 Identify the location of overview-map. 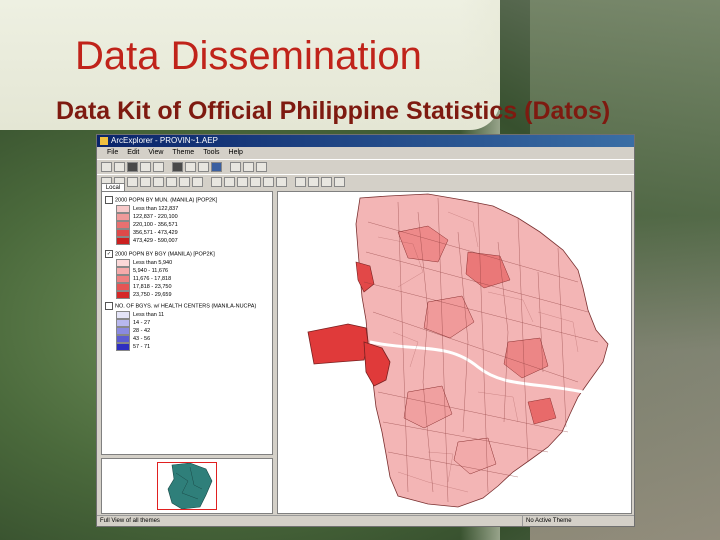
(187, 486).